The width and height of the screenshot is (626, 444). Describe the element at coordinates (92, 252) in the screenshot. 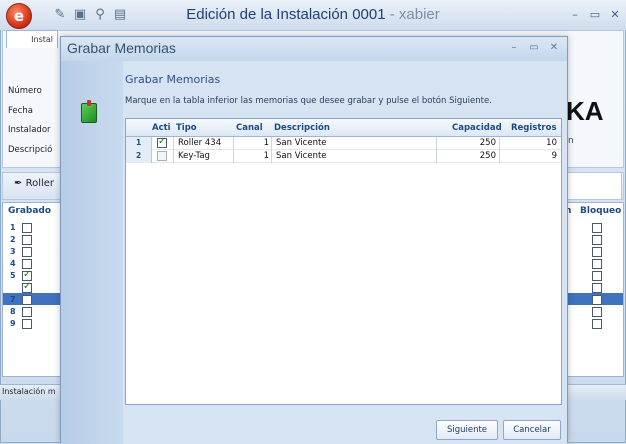

I see `dialog-side-panel` at that location.